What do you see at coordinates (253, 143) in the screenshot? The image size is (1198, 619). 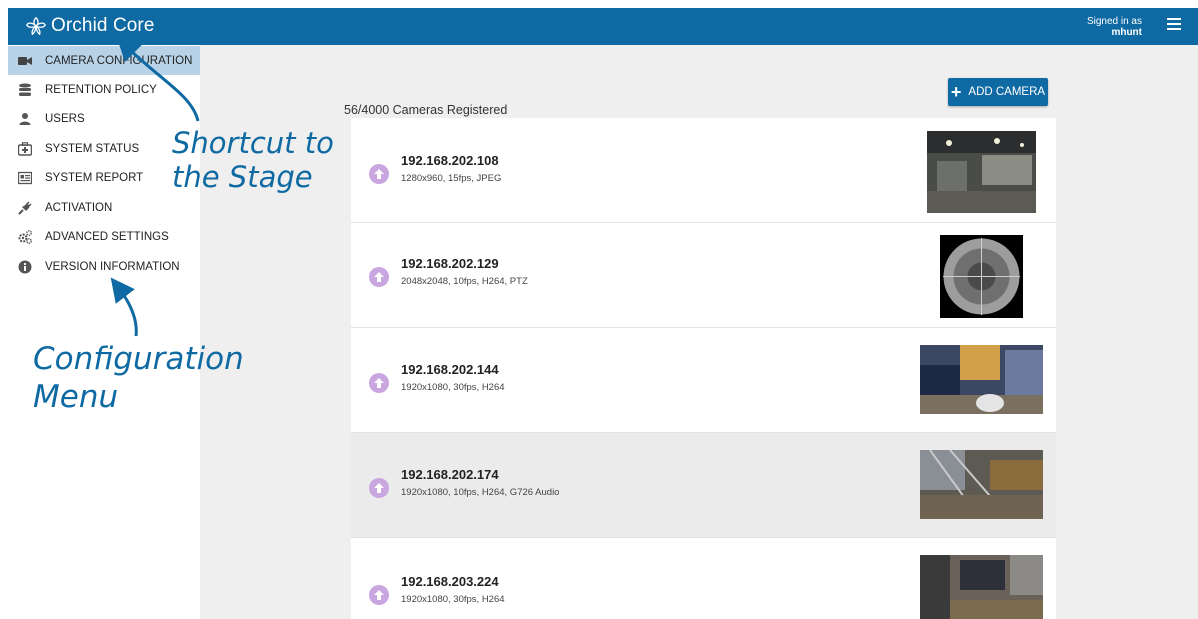 I see `annotation-shortcut-line1: Shortcut to` at bounding box center [253, 143].